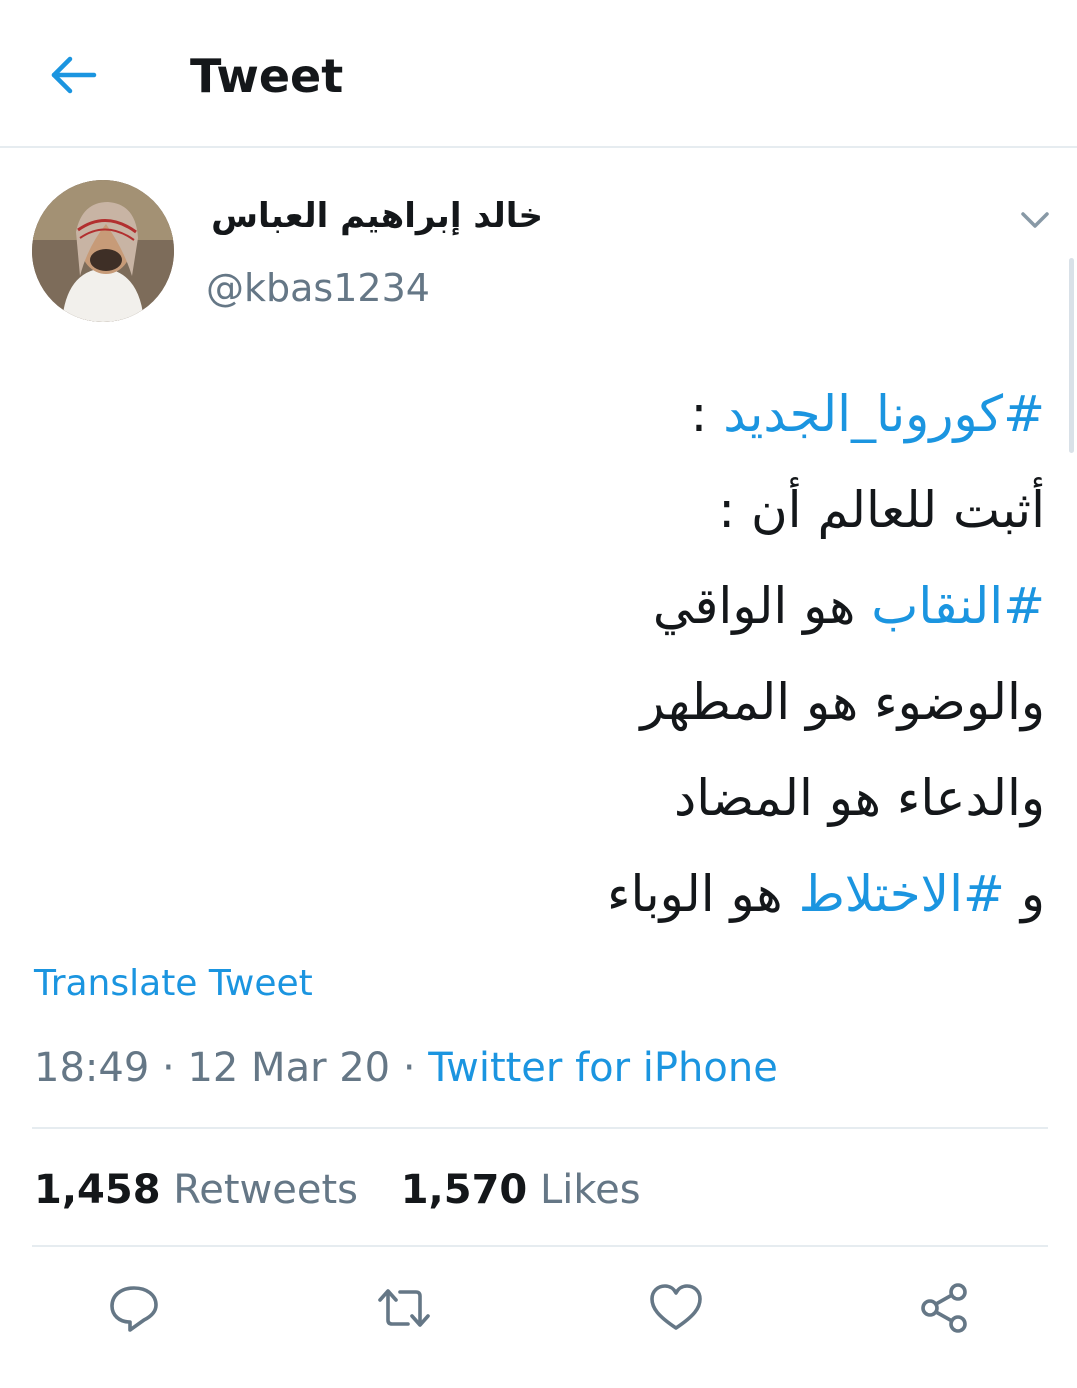 The width and height of the screenshot is (1077, 1388). I want to click on tweet-meta: 18:49 · 12 Mar 20 · Twitter for iPhone, so click(406, 1068).